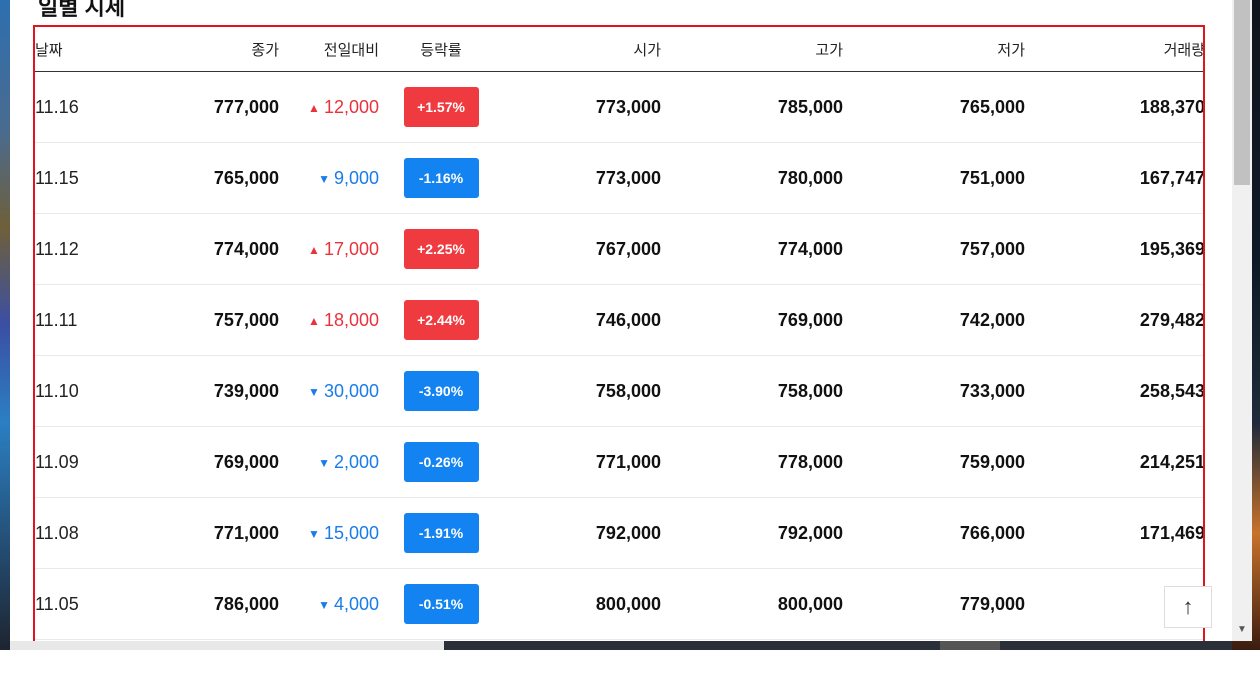 This screenshot has width=1260, height=676. Describe the element at coordinates (207, 391) in the screenshot. I see `cell-close: 739,000` at that location.